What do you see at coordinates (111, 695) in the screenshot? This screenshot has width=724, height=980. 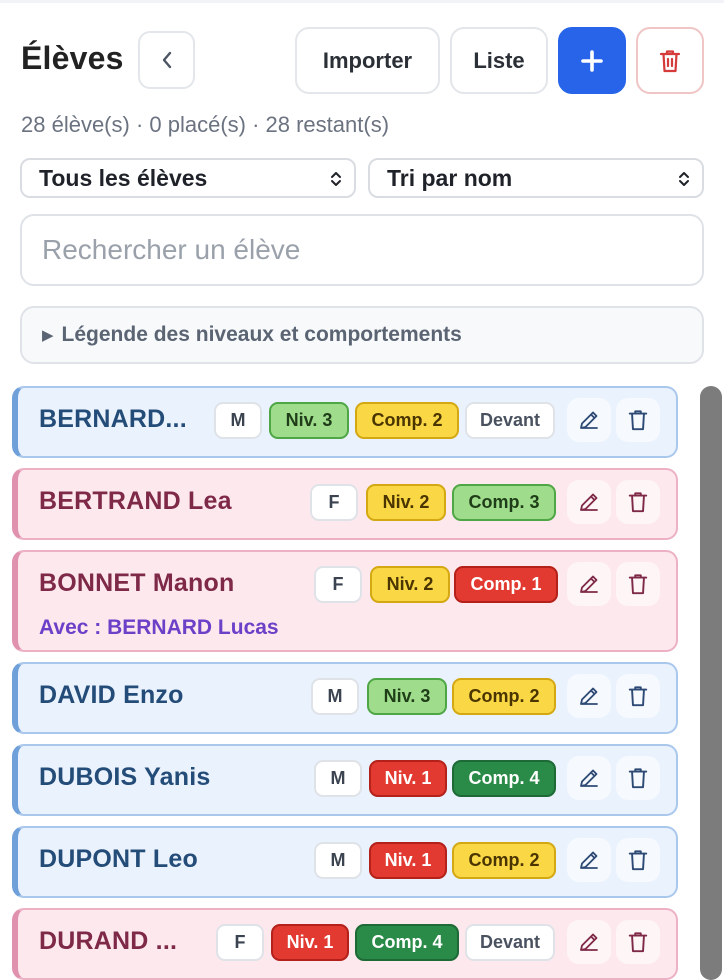 I see `student-name: DAVID Enzo` at bounding box center [111, 695].